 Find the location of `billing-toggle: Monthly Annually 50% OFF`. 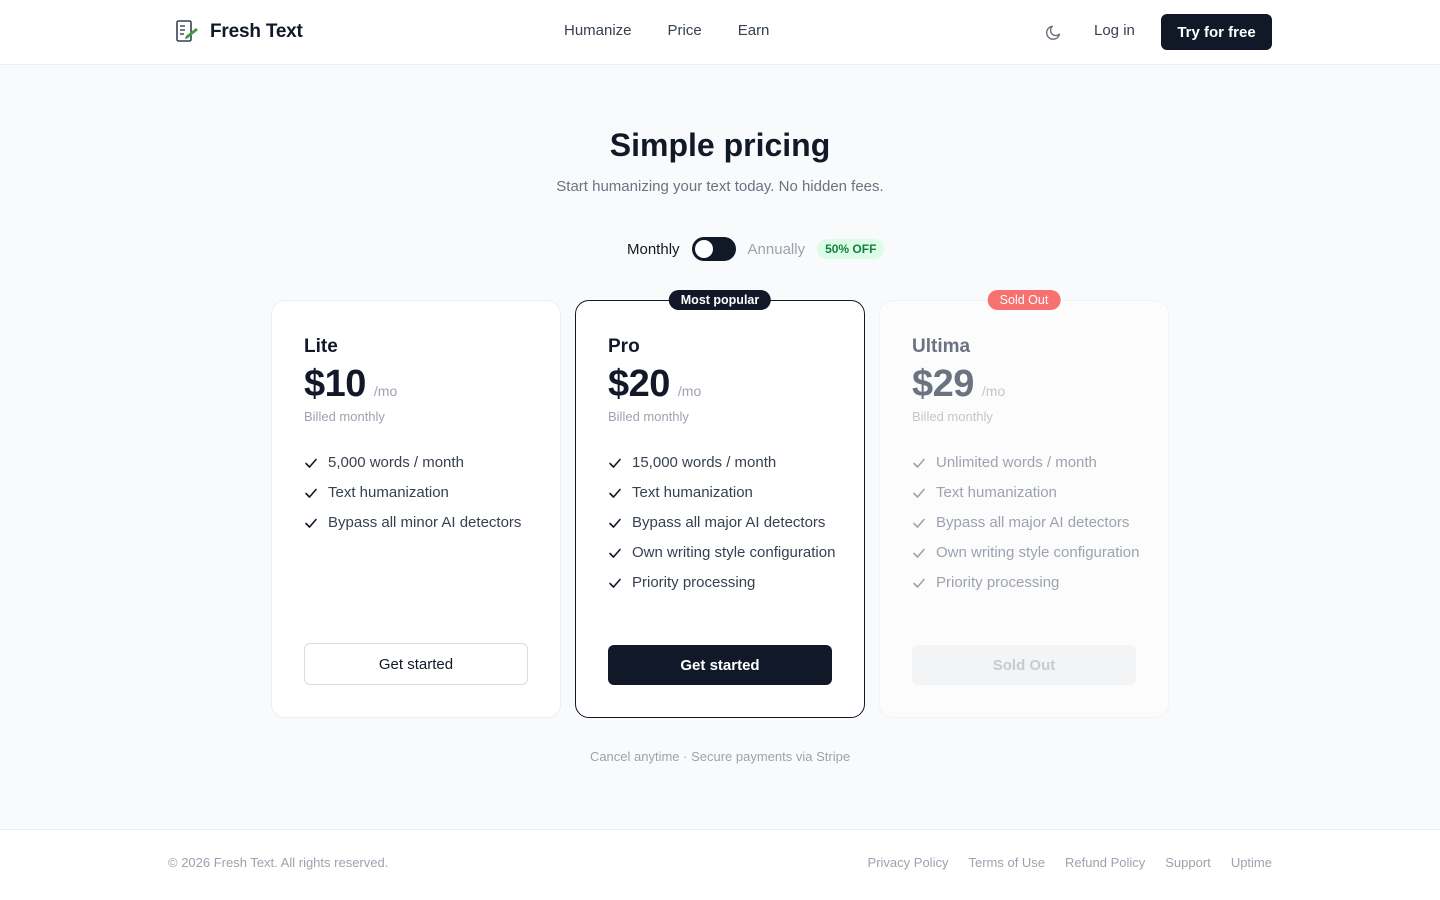

billing-toggle: Monthly Annually 50% OFF is located at coordinates (756, 249).